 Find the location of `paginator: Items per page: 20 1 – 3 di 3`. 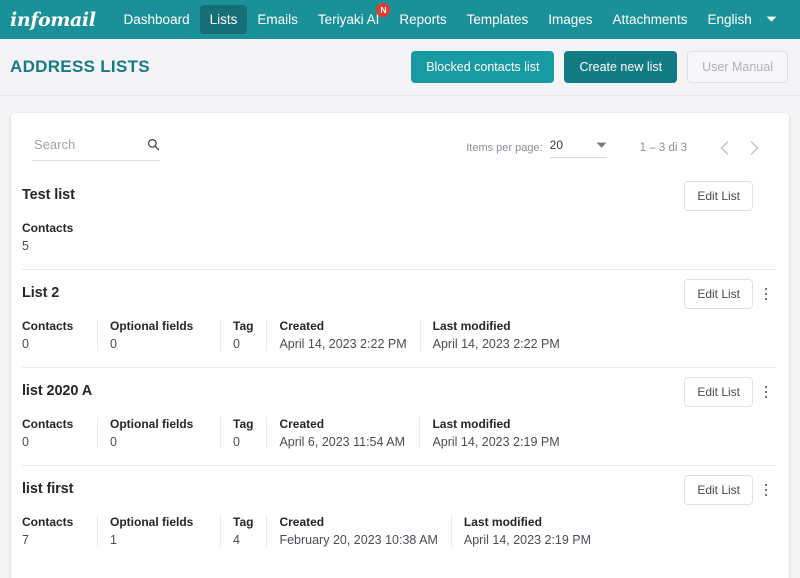

paginator: Items per page: 20 1 – 3 di 3 is located at coordinates (621, 148).